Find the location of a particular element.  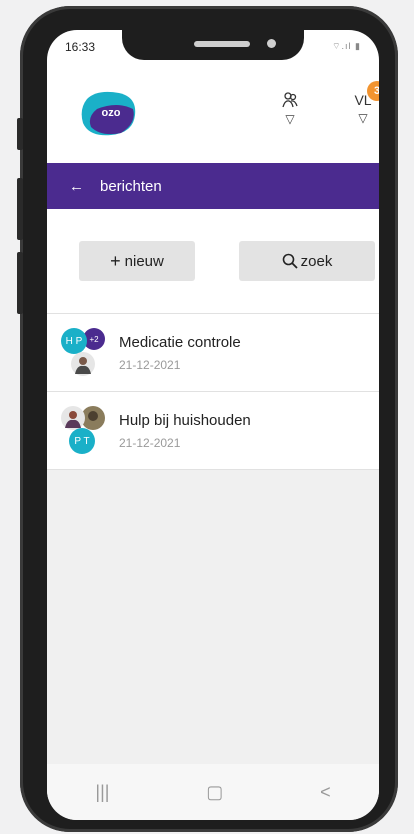

system-nav-bar: ||| ▢ < is located at coordinates (213, 792).